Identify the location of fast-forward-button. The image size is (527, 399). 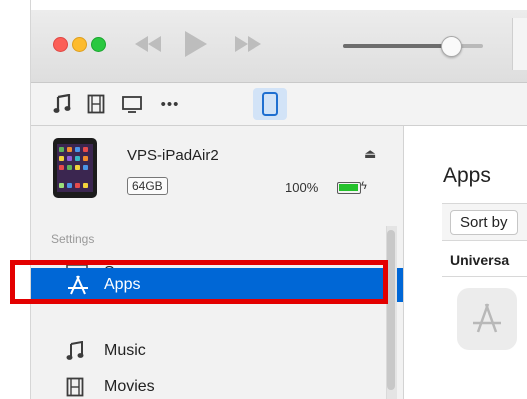
(247, 44).